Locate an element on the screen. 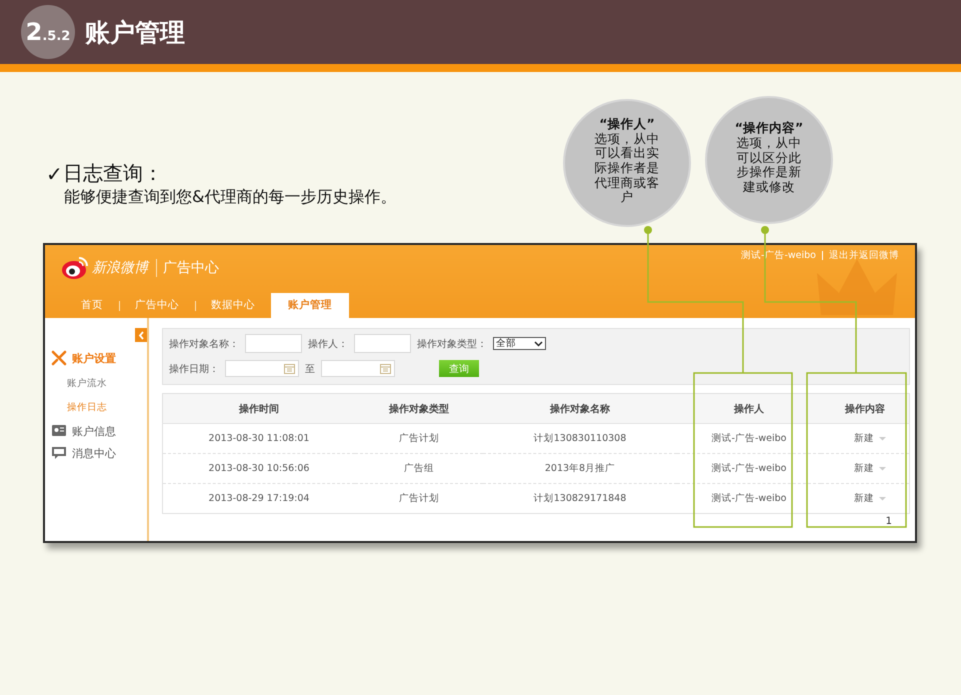 This screenshot has width=961, height=695. type-select: 全部 is located at coordinates (519, 343).